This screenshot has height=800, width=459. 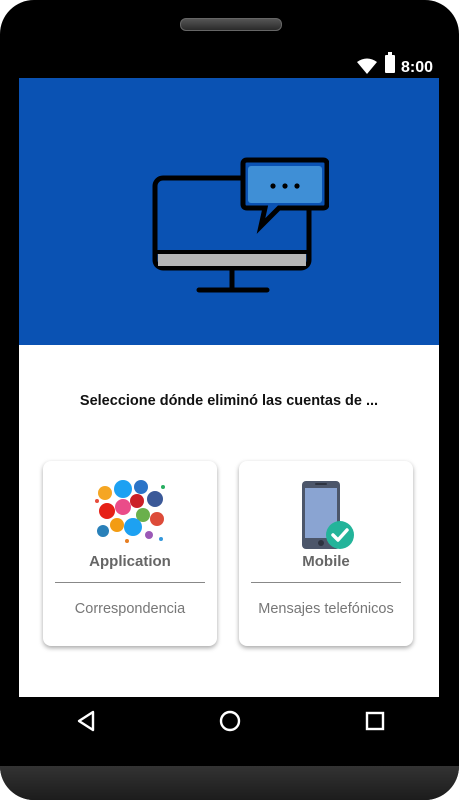 What do you see at coordinates (229, 783) in the screenshot?
I see `bottom-bezel` at bounding box center [229, 783].